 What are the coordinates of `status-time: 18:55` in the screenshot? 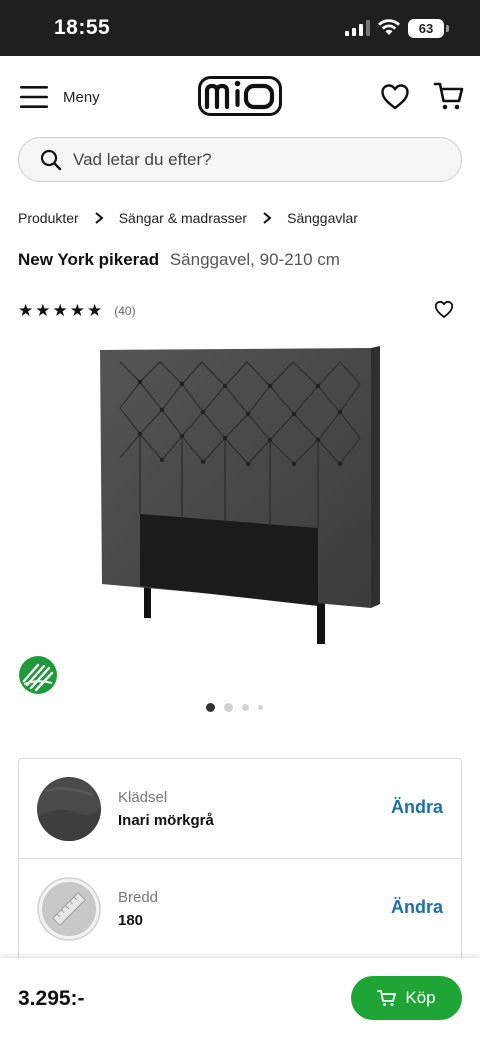 It's located at (82, 27).